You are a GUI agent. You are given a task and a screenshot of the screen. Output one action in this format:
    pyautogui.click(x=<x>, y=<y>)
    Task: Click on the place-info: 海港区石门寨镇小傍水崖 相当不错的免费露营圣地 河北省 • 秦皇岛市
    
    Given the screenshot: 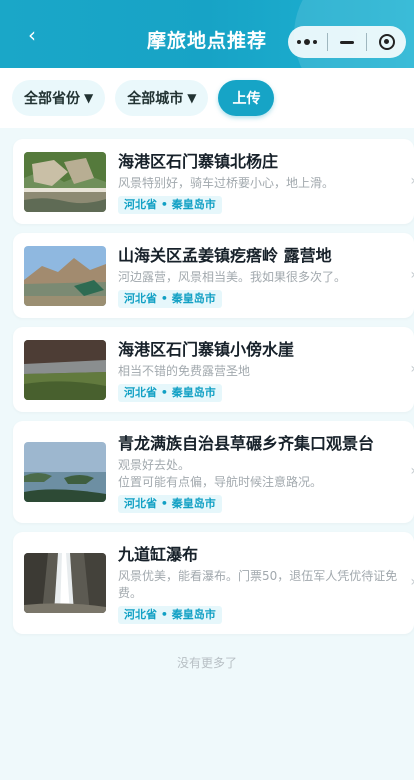 What is the action you would take?
    pyautogui.click(x=266, y=371)
    